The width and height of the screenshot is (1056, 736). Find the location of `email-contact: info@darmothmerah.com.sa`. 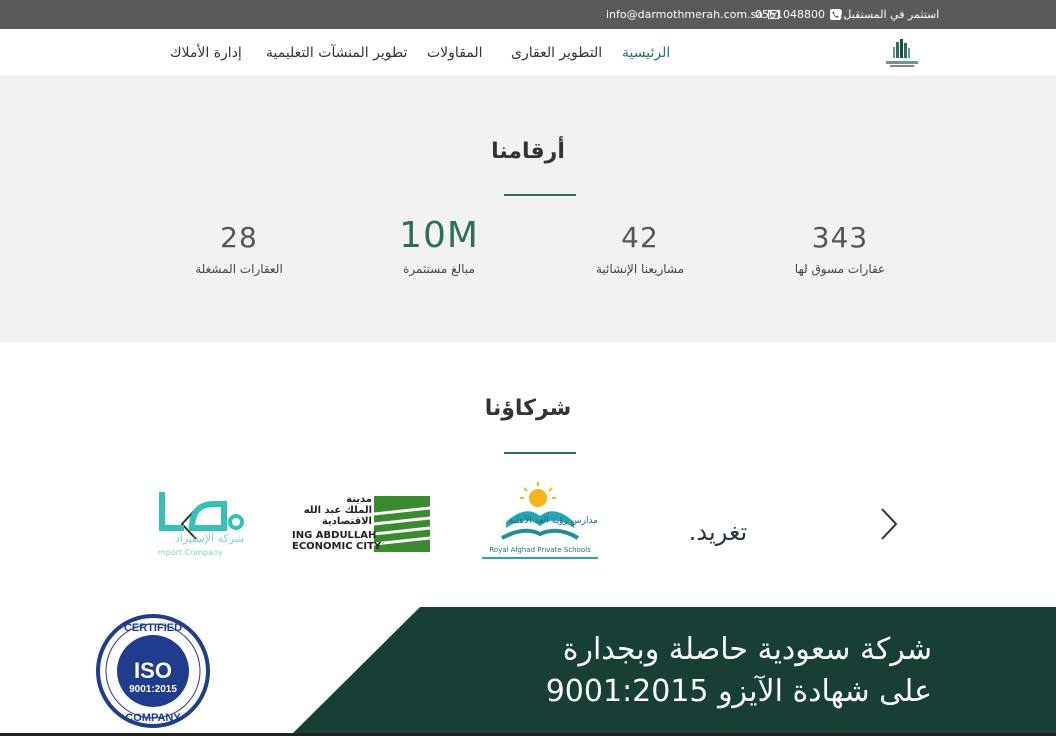

email-contact: info@darmothmerah.com.sa is located at coordinates (693, 14).